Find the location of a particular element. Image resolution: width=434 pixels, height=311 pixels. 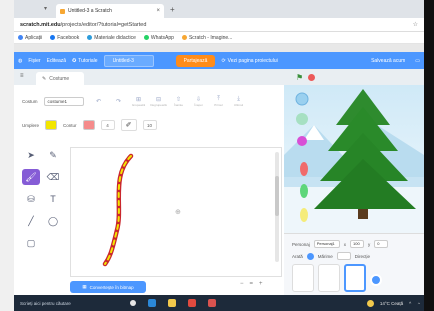

zoom-in-button: + is located at coordinates (261, 284).